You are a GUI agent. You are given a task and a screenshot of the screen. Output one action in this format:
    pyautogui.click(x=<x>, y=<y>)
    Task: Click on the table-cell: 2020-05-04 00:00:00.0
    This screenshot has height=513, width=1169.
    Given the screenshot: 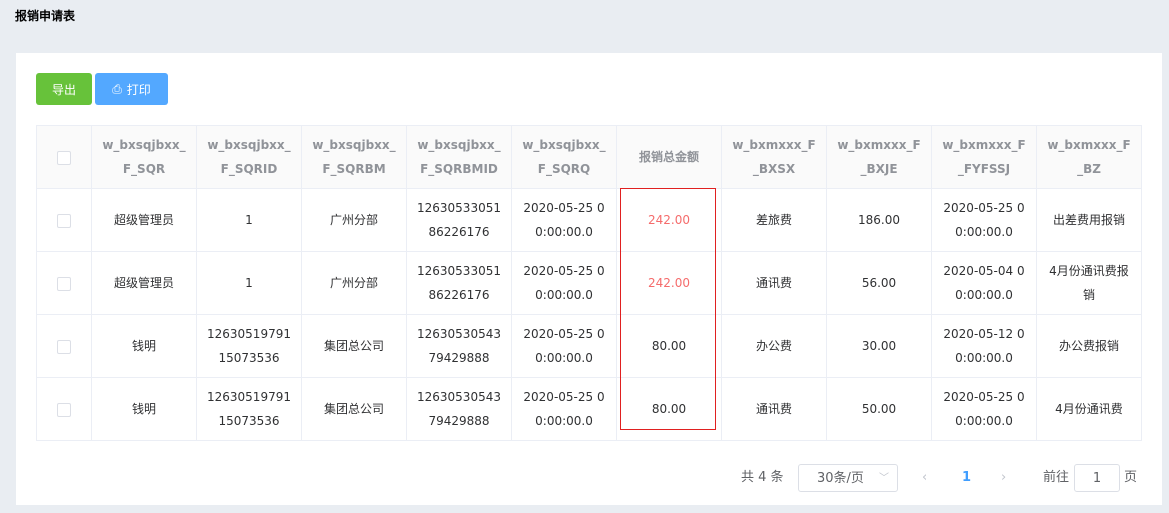 What is the action you would take?
    pyautogui.click(x=984, y=283)
    